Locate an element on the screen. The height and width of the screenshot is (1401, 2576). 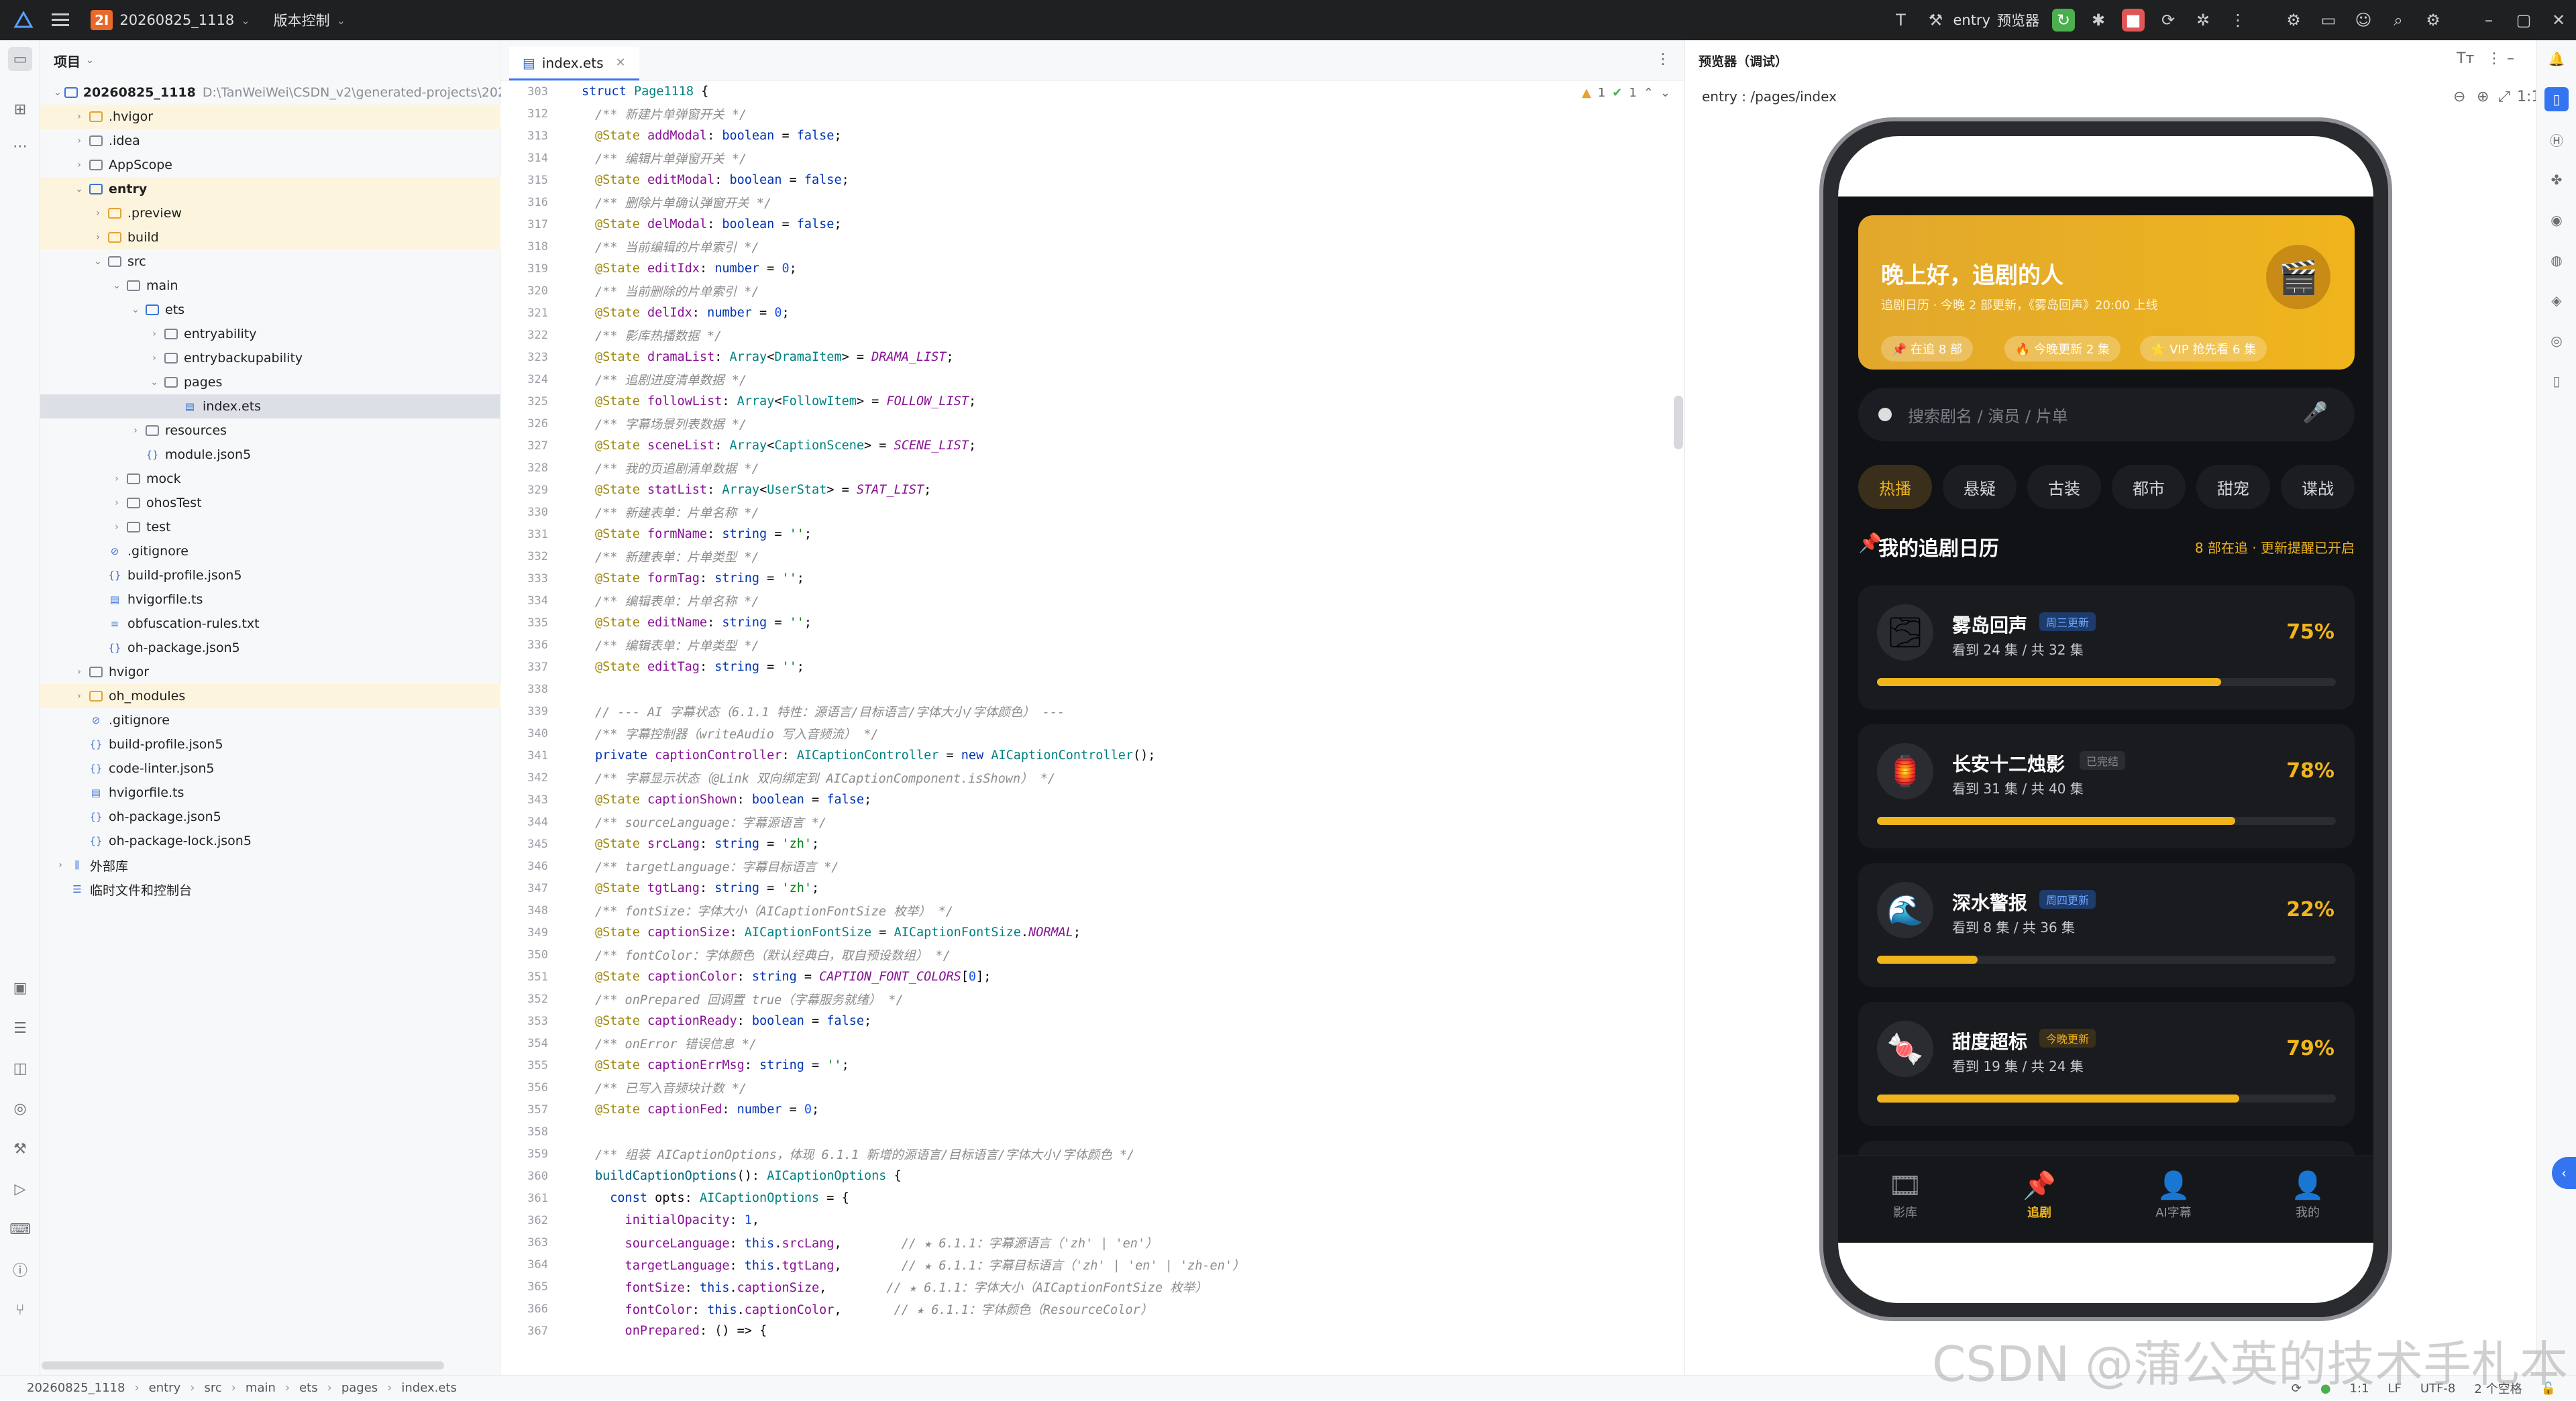
tree-item: › ⫼ 外部库 is located at coordinates (270, 865).